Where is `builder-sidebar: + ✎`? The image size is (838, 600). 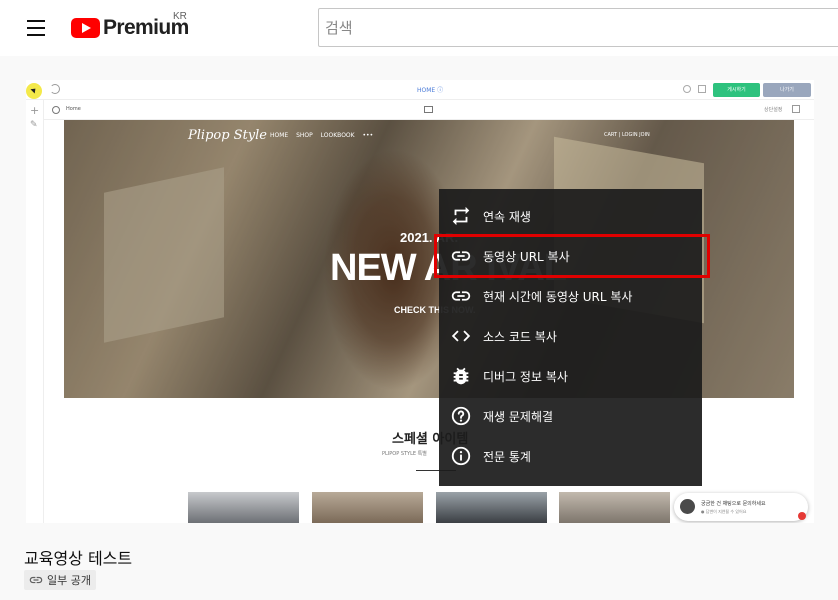 builder-sidebar: + ✎ is located at coordinates (35, 311).